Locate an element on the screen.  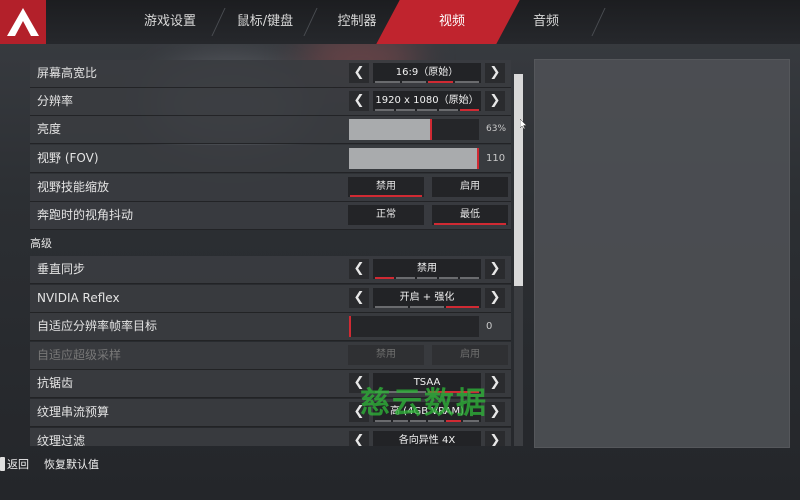
adaptive-resolution-slider is located at coordinates (414, 326).